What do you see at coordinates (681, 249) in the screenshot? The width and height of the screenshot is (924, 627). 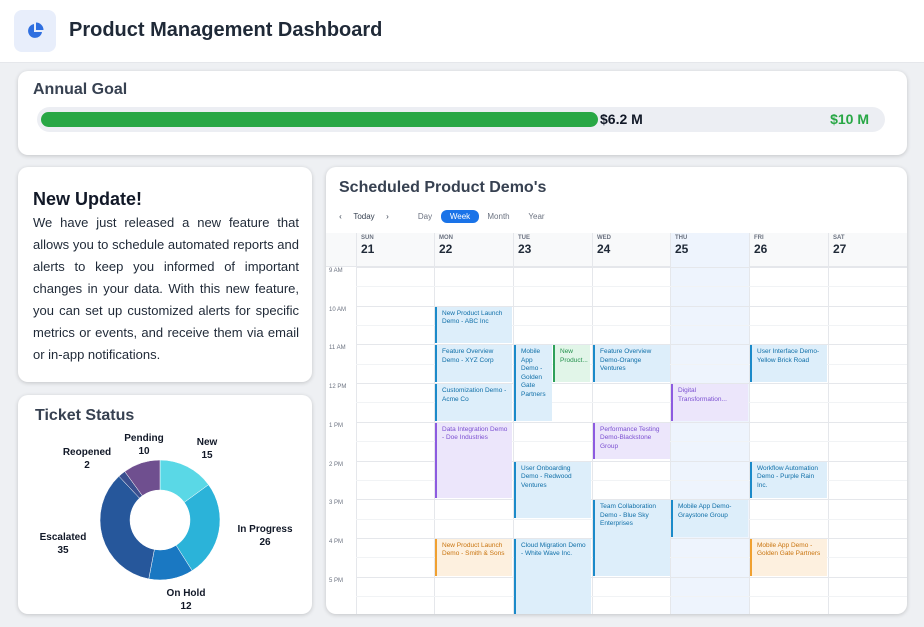 I see `day-number: 25` at bounding box center [681, 249].